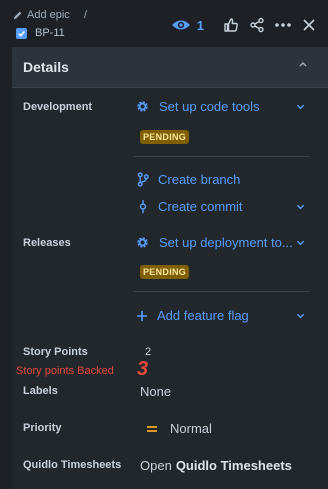 This screenshot has height=489, width=328. I want to click on priority-medium-icon, so click(152, 429).